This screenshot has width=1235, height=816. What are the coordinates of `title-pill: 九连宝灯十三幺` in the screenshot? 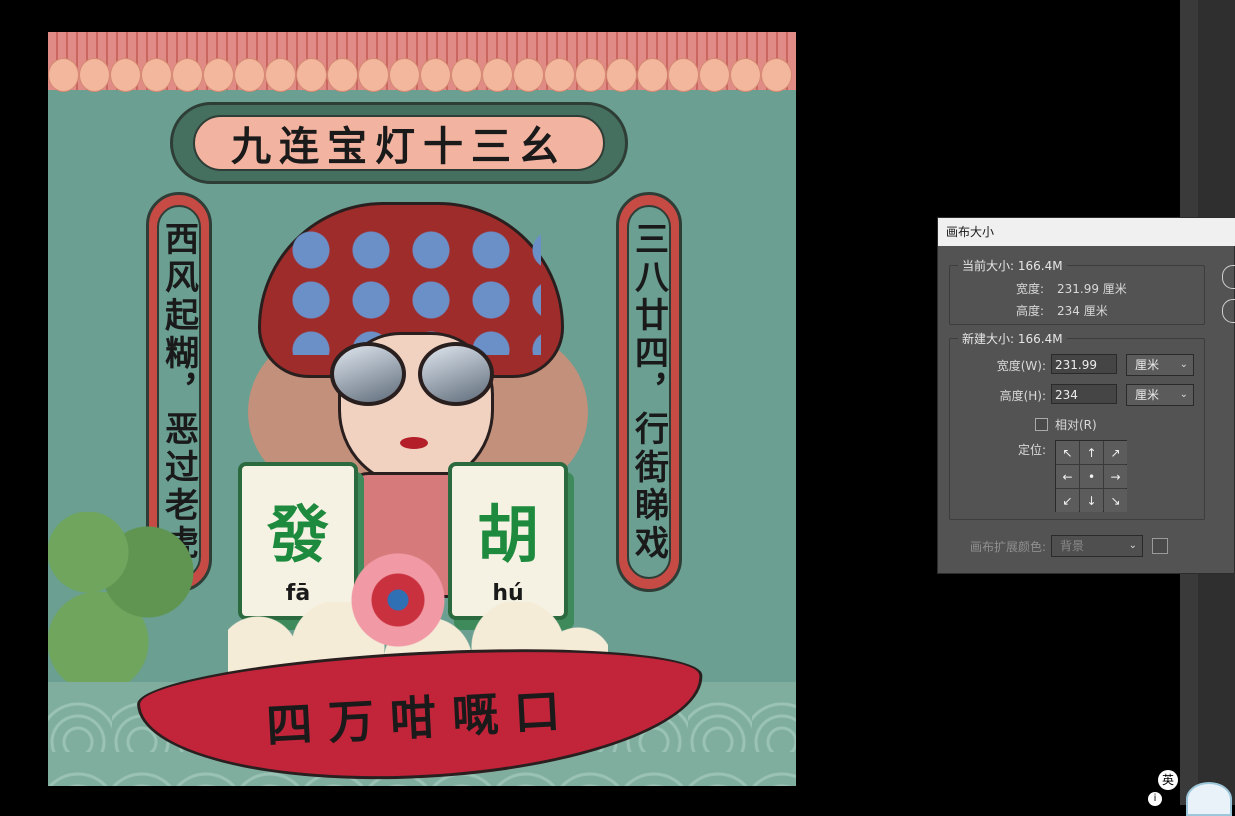 It's located at (399, 143).